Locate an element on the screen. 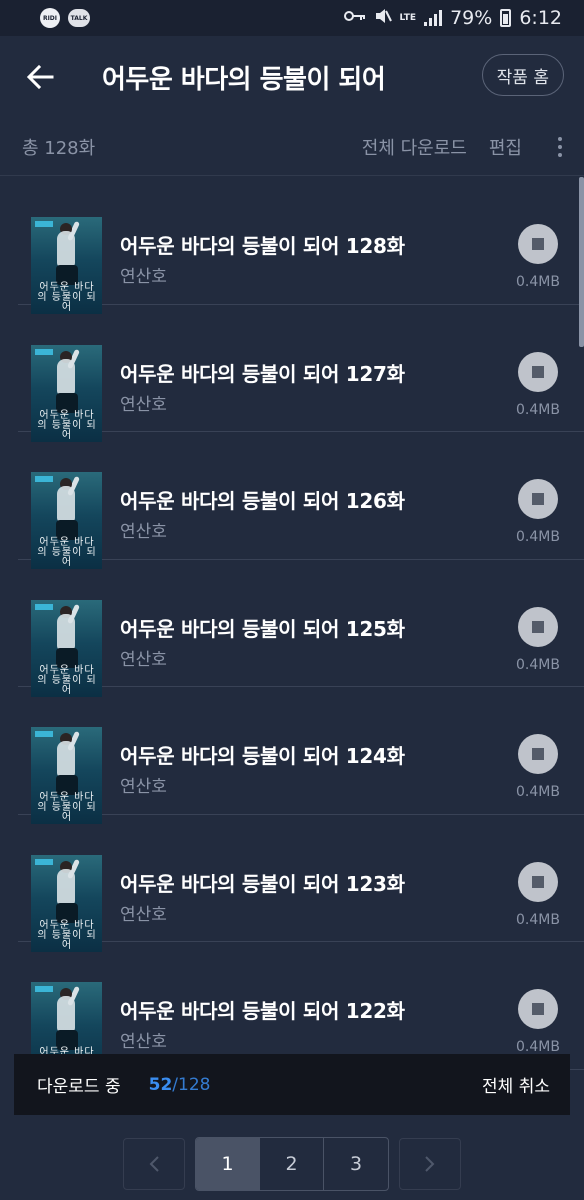  status-right: LTE 79% 6:12 is located at coordinates (452, 18).